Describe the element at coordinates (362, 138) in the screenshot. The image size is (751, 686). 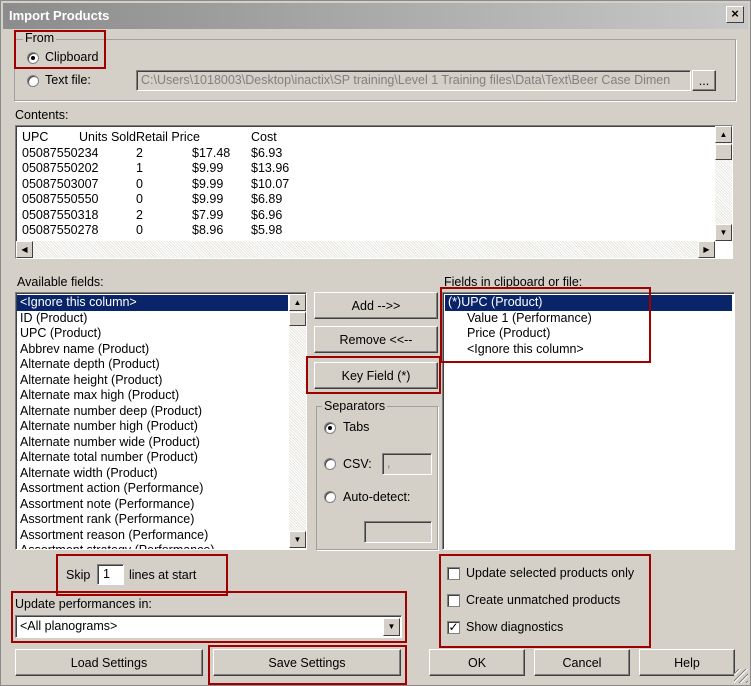
I see `contents-header-row: UPC Units Sold Retail Price Cost` at that location.